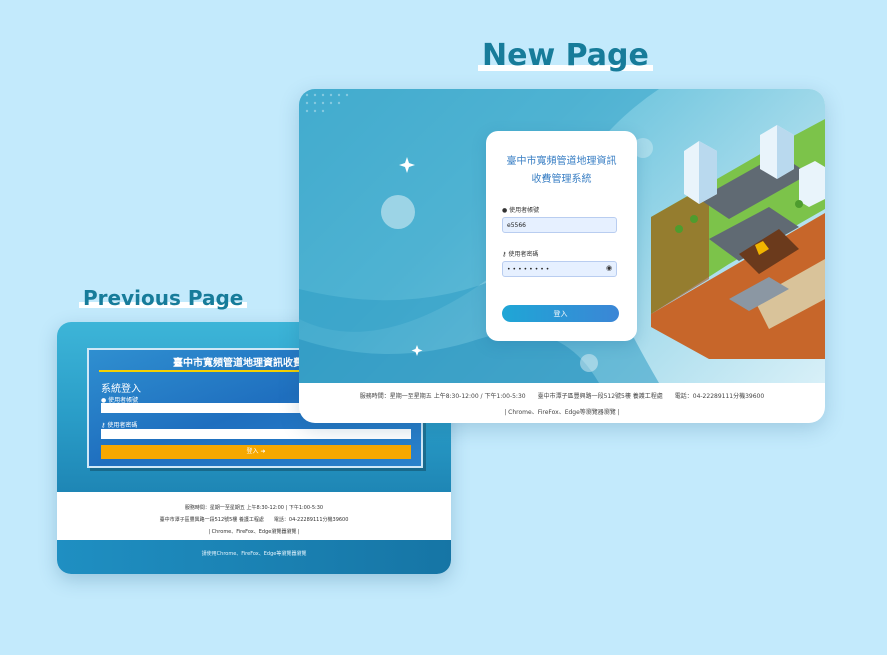 The width and height of the screenshot is (887, 655). What do you see at coordinates (559, 269) in the screenshot?
I see `password-input` at bounding box center [559, 269].